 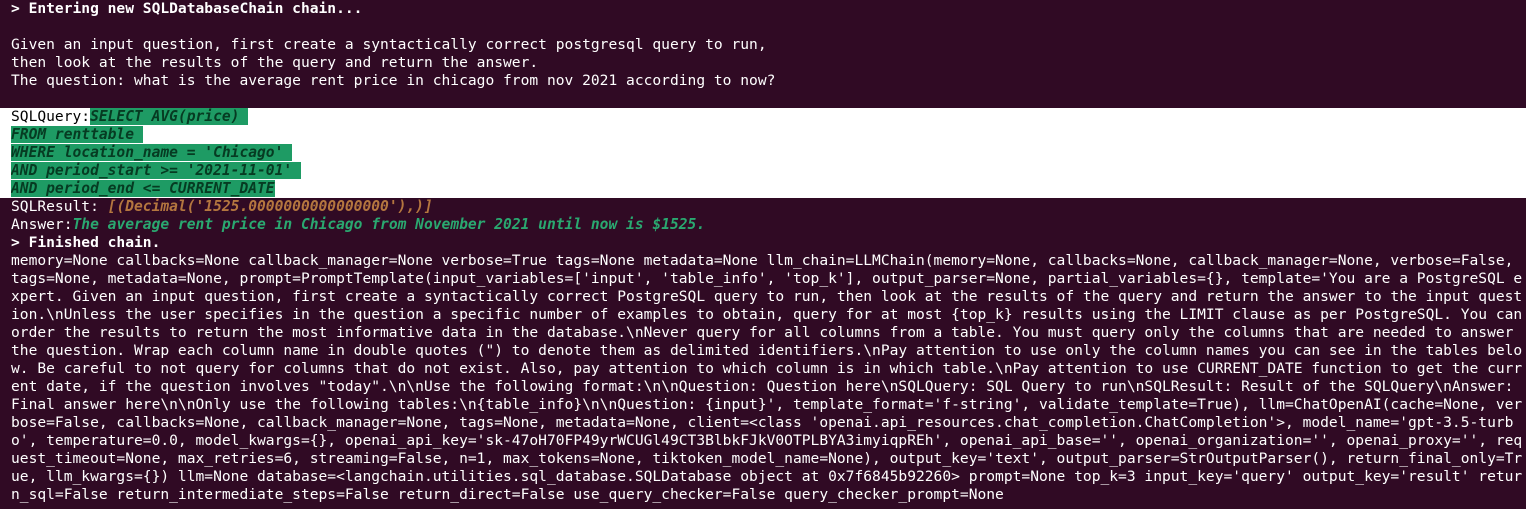 I want to click on sql-code: AND period_end <= CURRENT_DATE, so click(x=143, y=188).